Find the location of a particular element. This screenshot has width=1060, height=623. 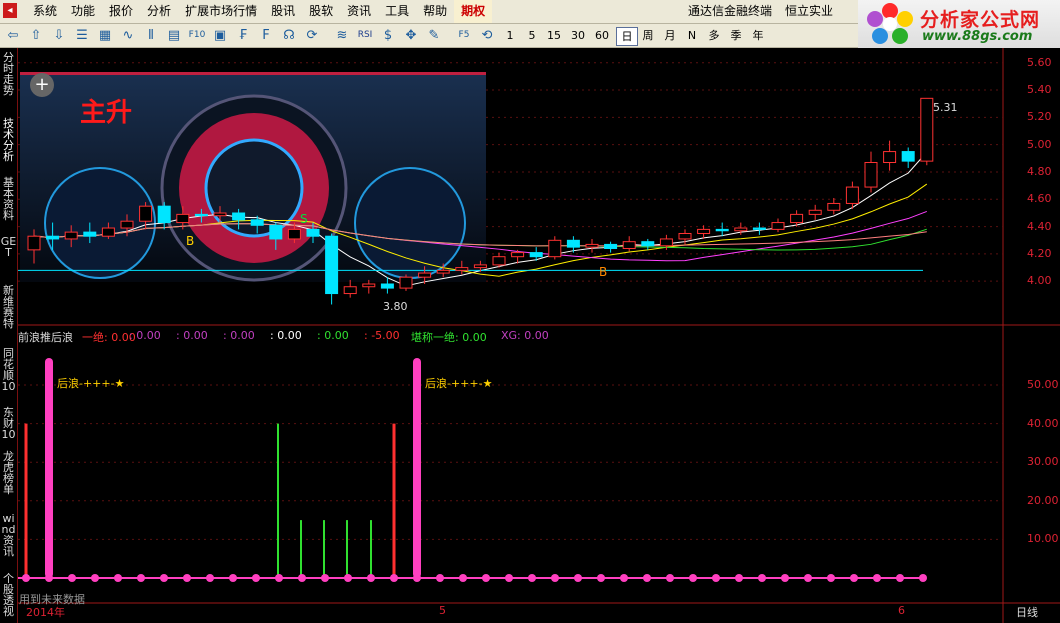

period-11: 年 is located at coordinates (758, 35).